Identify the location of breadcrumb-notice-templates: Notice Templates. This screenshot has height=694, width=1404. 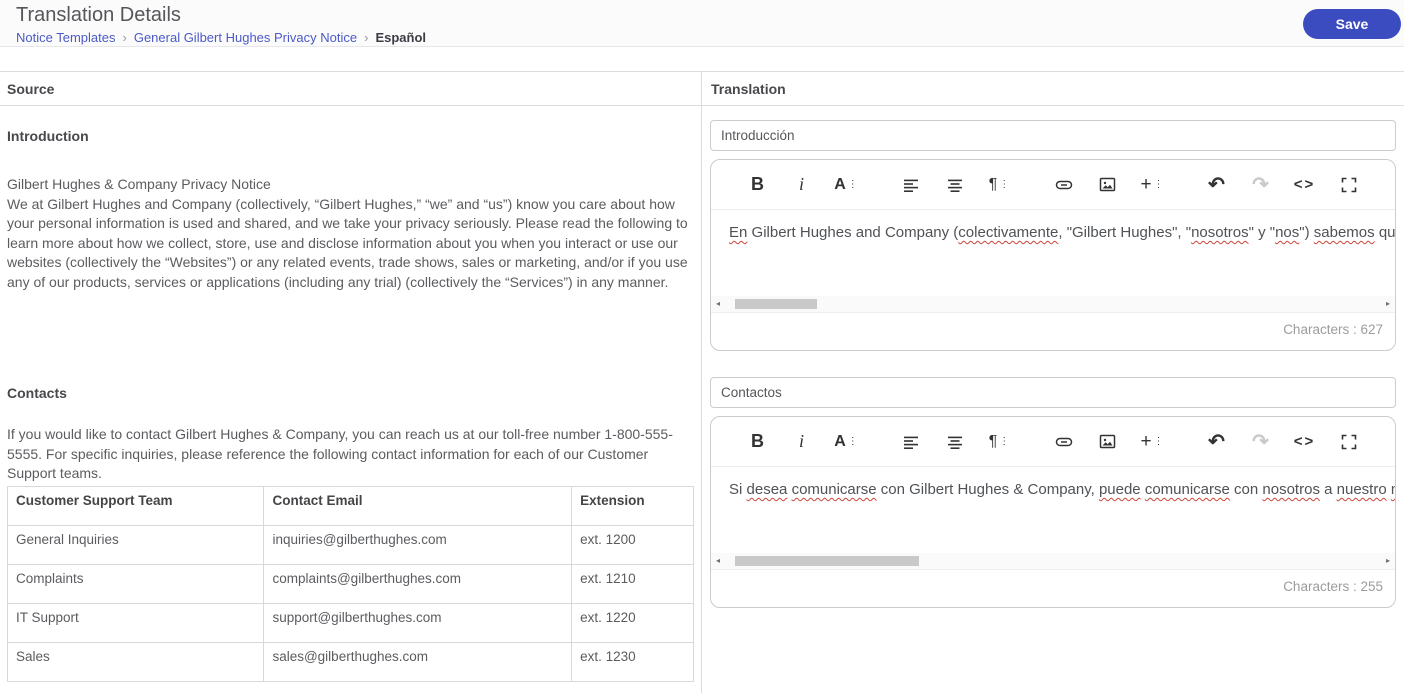
(65, 37).